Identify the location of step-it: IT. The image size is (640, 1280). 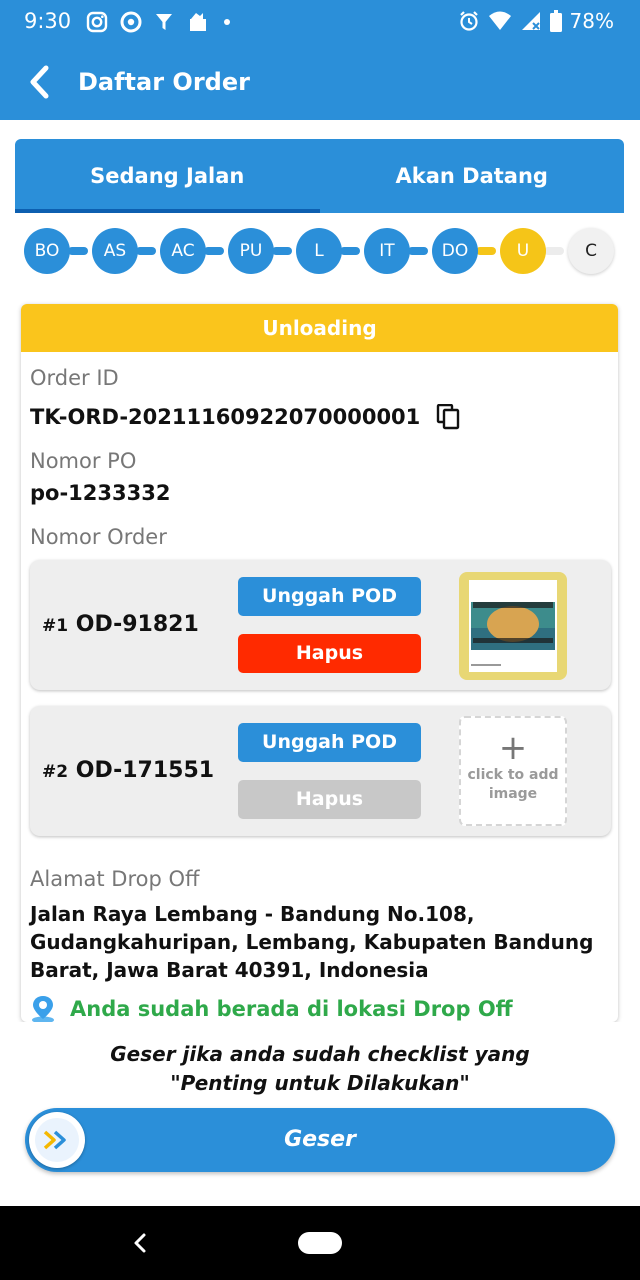
(387, 251).